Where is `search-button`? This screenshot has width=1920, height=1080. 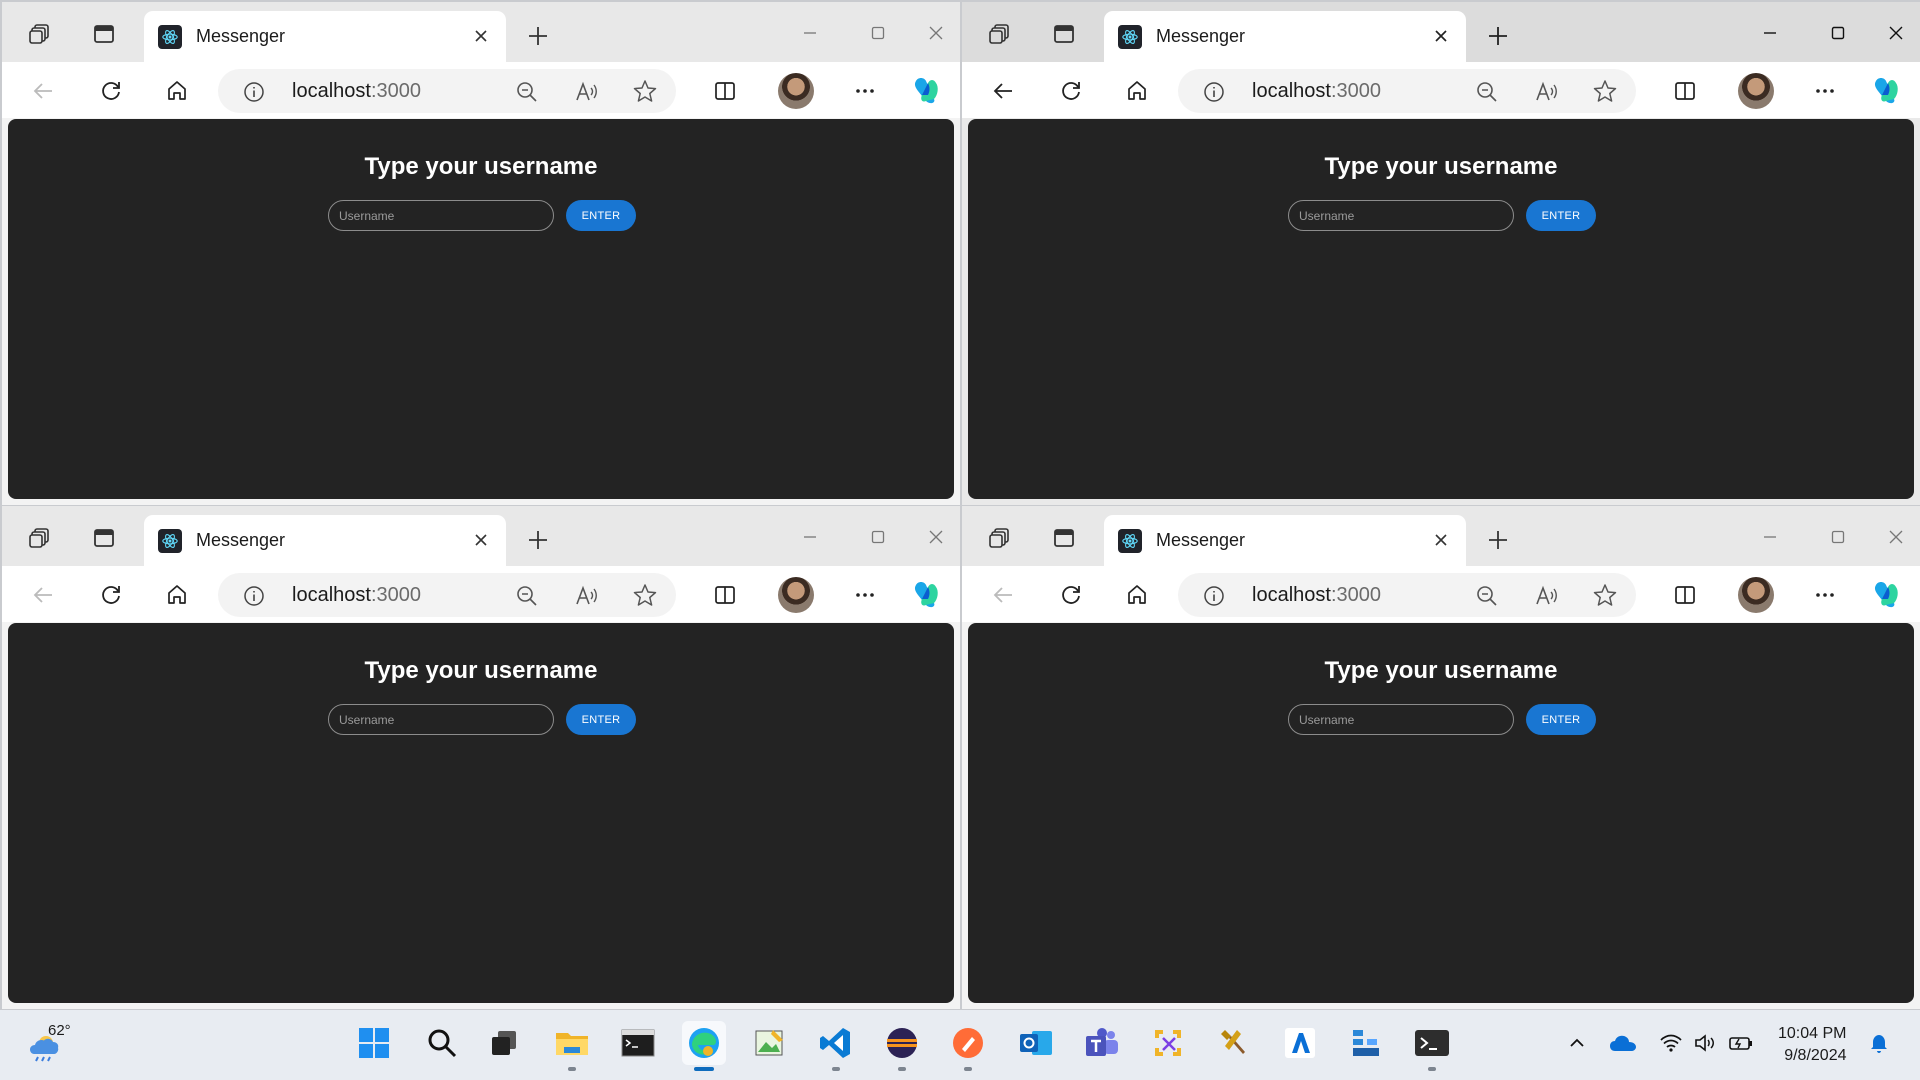 search-button is located at coordinates (442, 1043).